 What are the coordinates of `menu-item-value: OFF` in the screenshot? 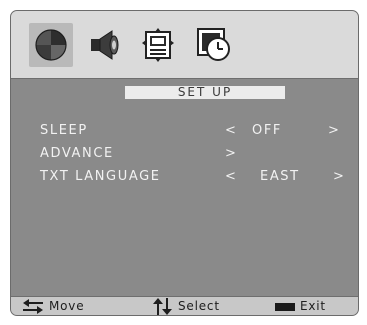 It's located at (267, 130).